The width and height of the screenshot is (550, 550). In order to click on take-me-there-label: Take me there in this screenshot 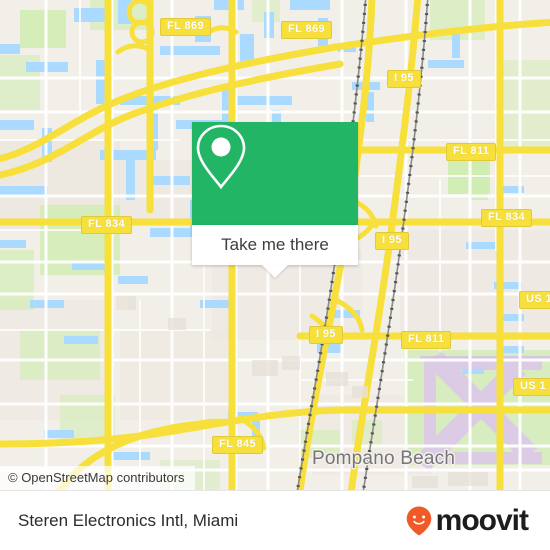, I will do `click(275, 244)`.